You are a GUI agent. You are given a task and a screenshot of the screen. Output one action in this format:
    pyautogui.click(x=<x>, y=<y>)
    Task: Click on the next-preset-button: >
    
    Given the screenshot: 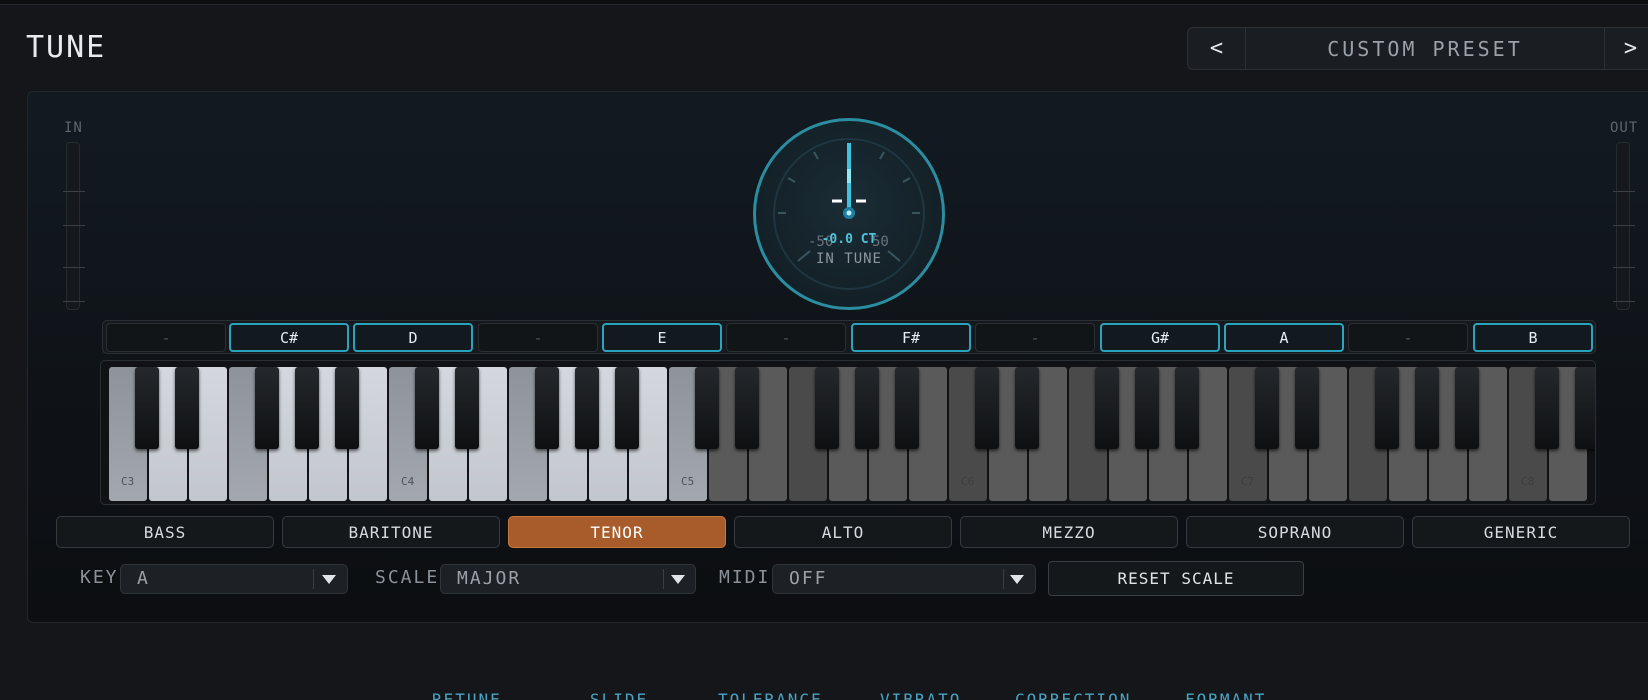 What is the action you would take?
    pyautogui.click(x=1626, y=48)
    